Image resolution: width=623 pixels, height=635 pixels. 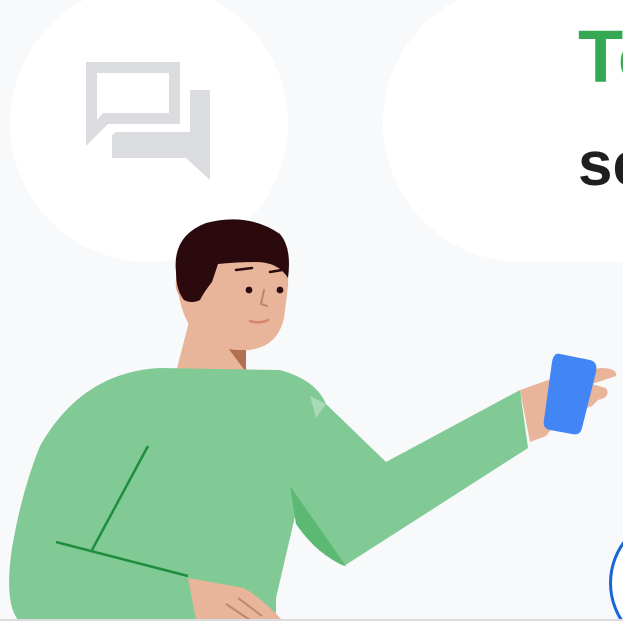 I want to click on left-eye, so click(x=249, y=290).